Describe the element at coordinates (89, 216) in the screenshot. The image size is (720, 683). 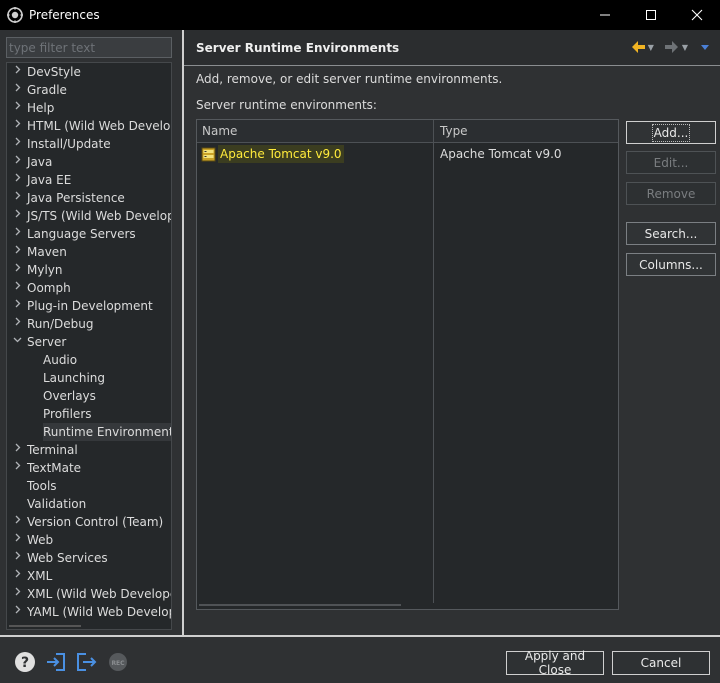
I see `tree-item: JS/TS (Wild Web Developer)` at that location.